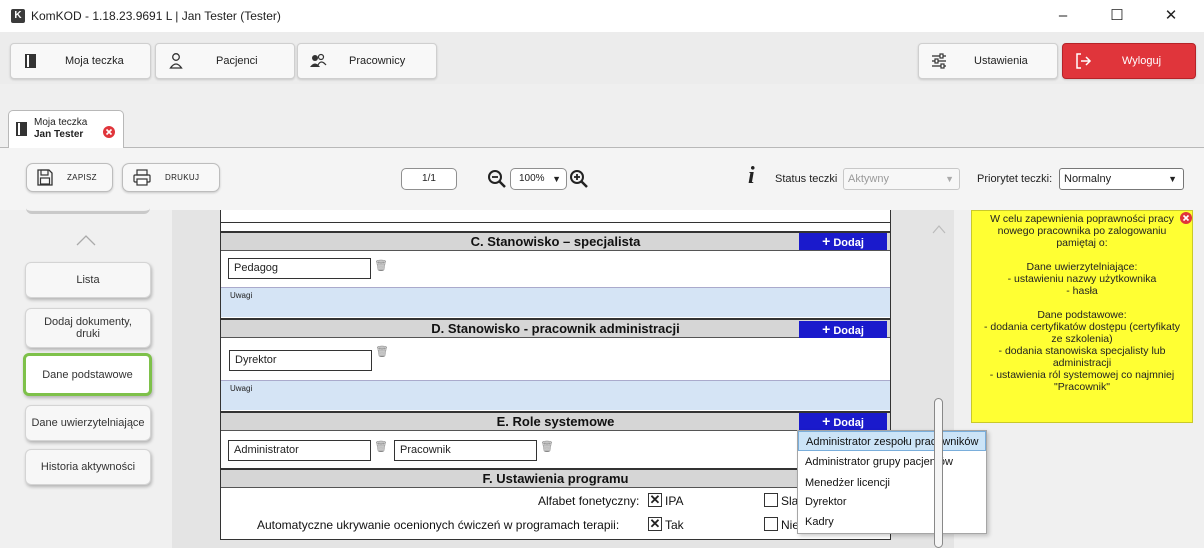 The width and height of the screenshot is (1204, 548). What do you see at coordinates (1117, 16) in the screenshot?
I see `maximize-button: ☐` at bounding box center [1117, 16].